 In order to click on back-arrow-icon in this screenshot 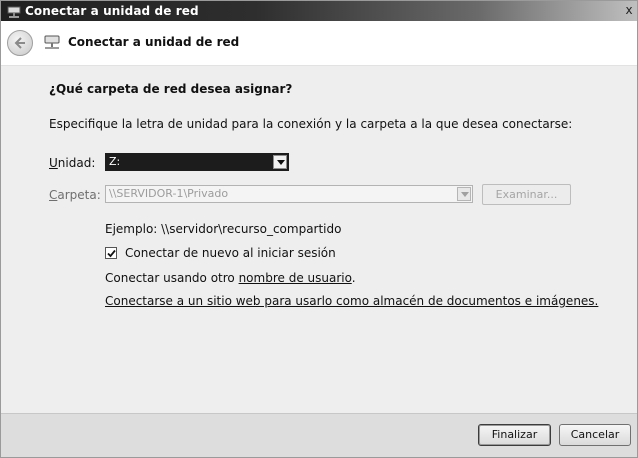, I will do `click(19, 43)`.